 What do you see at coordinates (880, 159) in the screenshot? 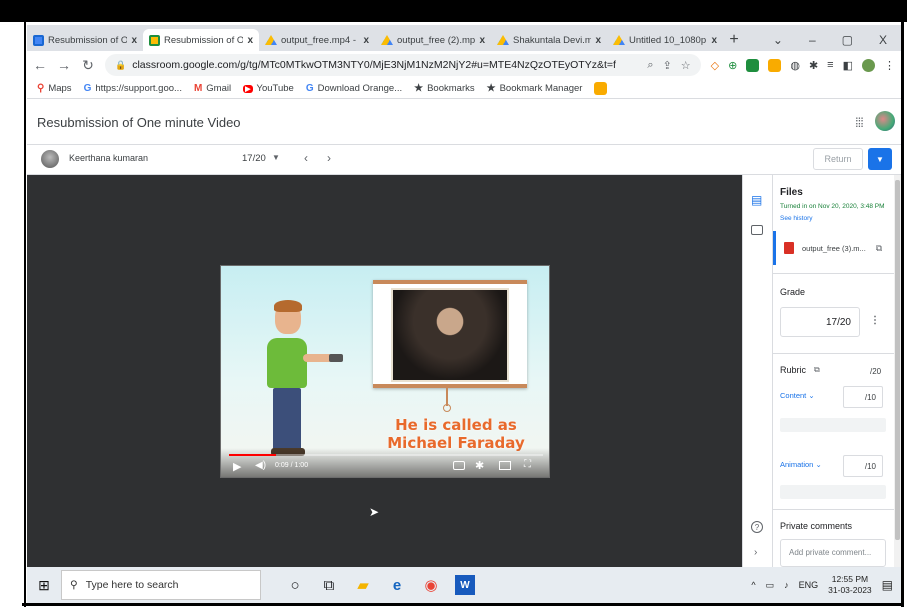
I see `return-options-button: ▼` at bounding box center [880, 159].